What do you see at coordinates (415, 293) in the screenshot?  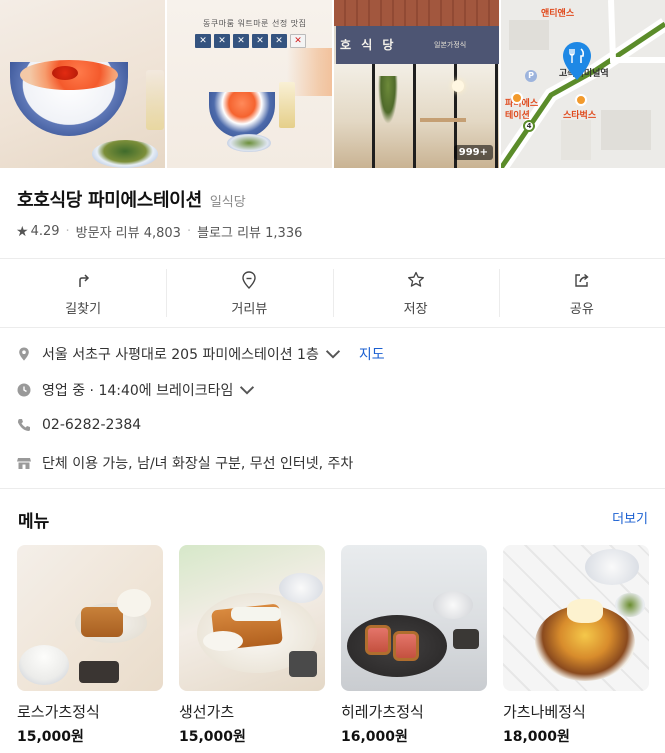 I see `save-button: 저장` at bounding box center [415, 293].